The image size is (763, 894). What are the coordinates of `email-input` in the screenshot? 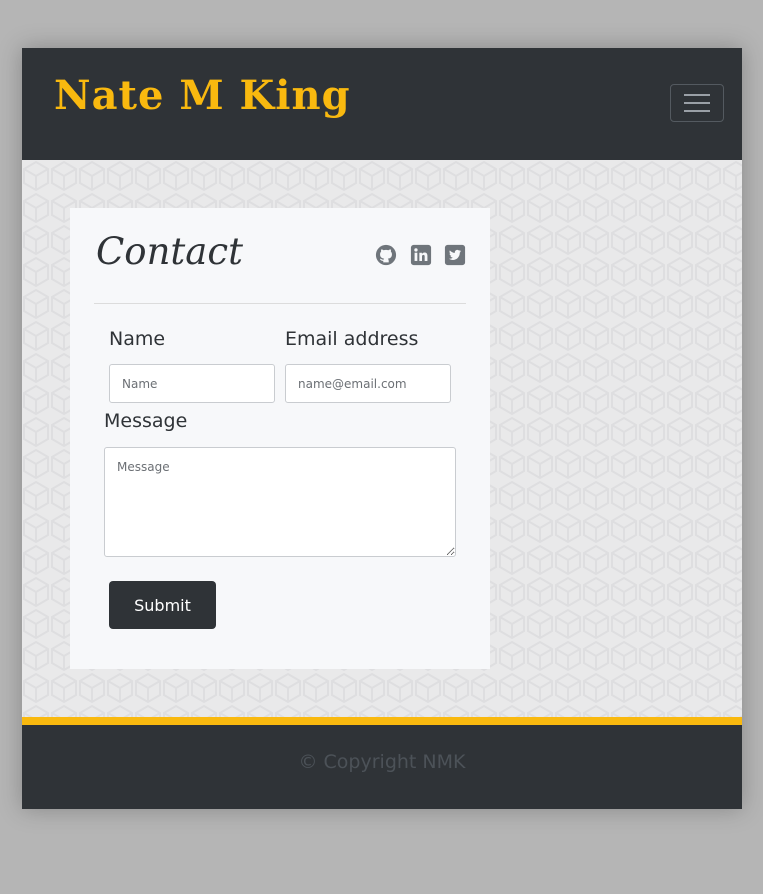 It's located at (368, 383).